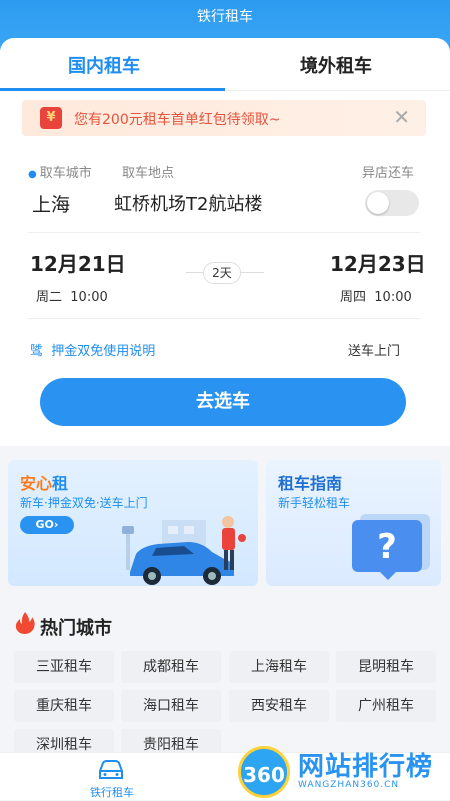  Describe the element at coordinates (310, 483) in the screenshot. I see `banner-right-title: 租车指南` at that location.